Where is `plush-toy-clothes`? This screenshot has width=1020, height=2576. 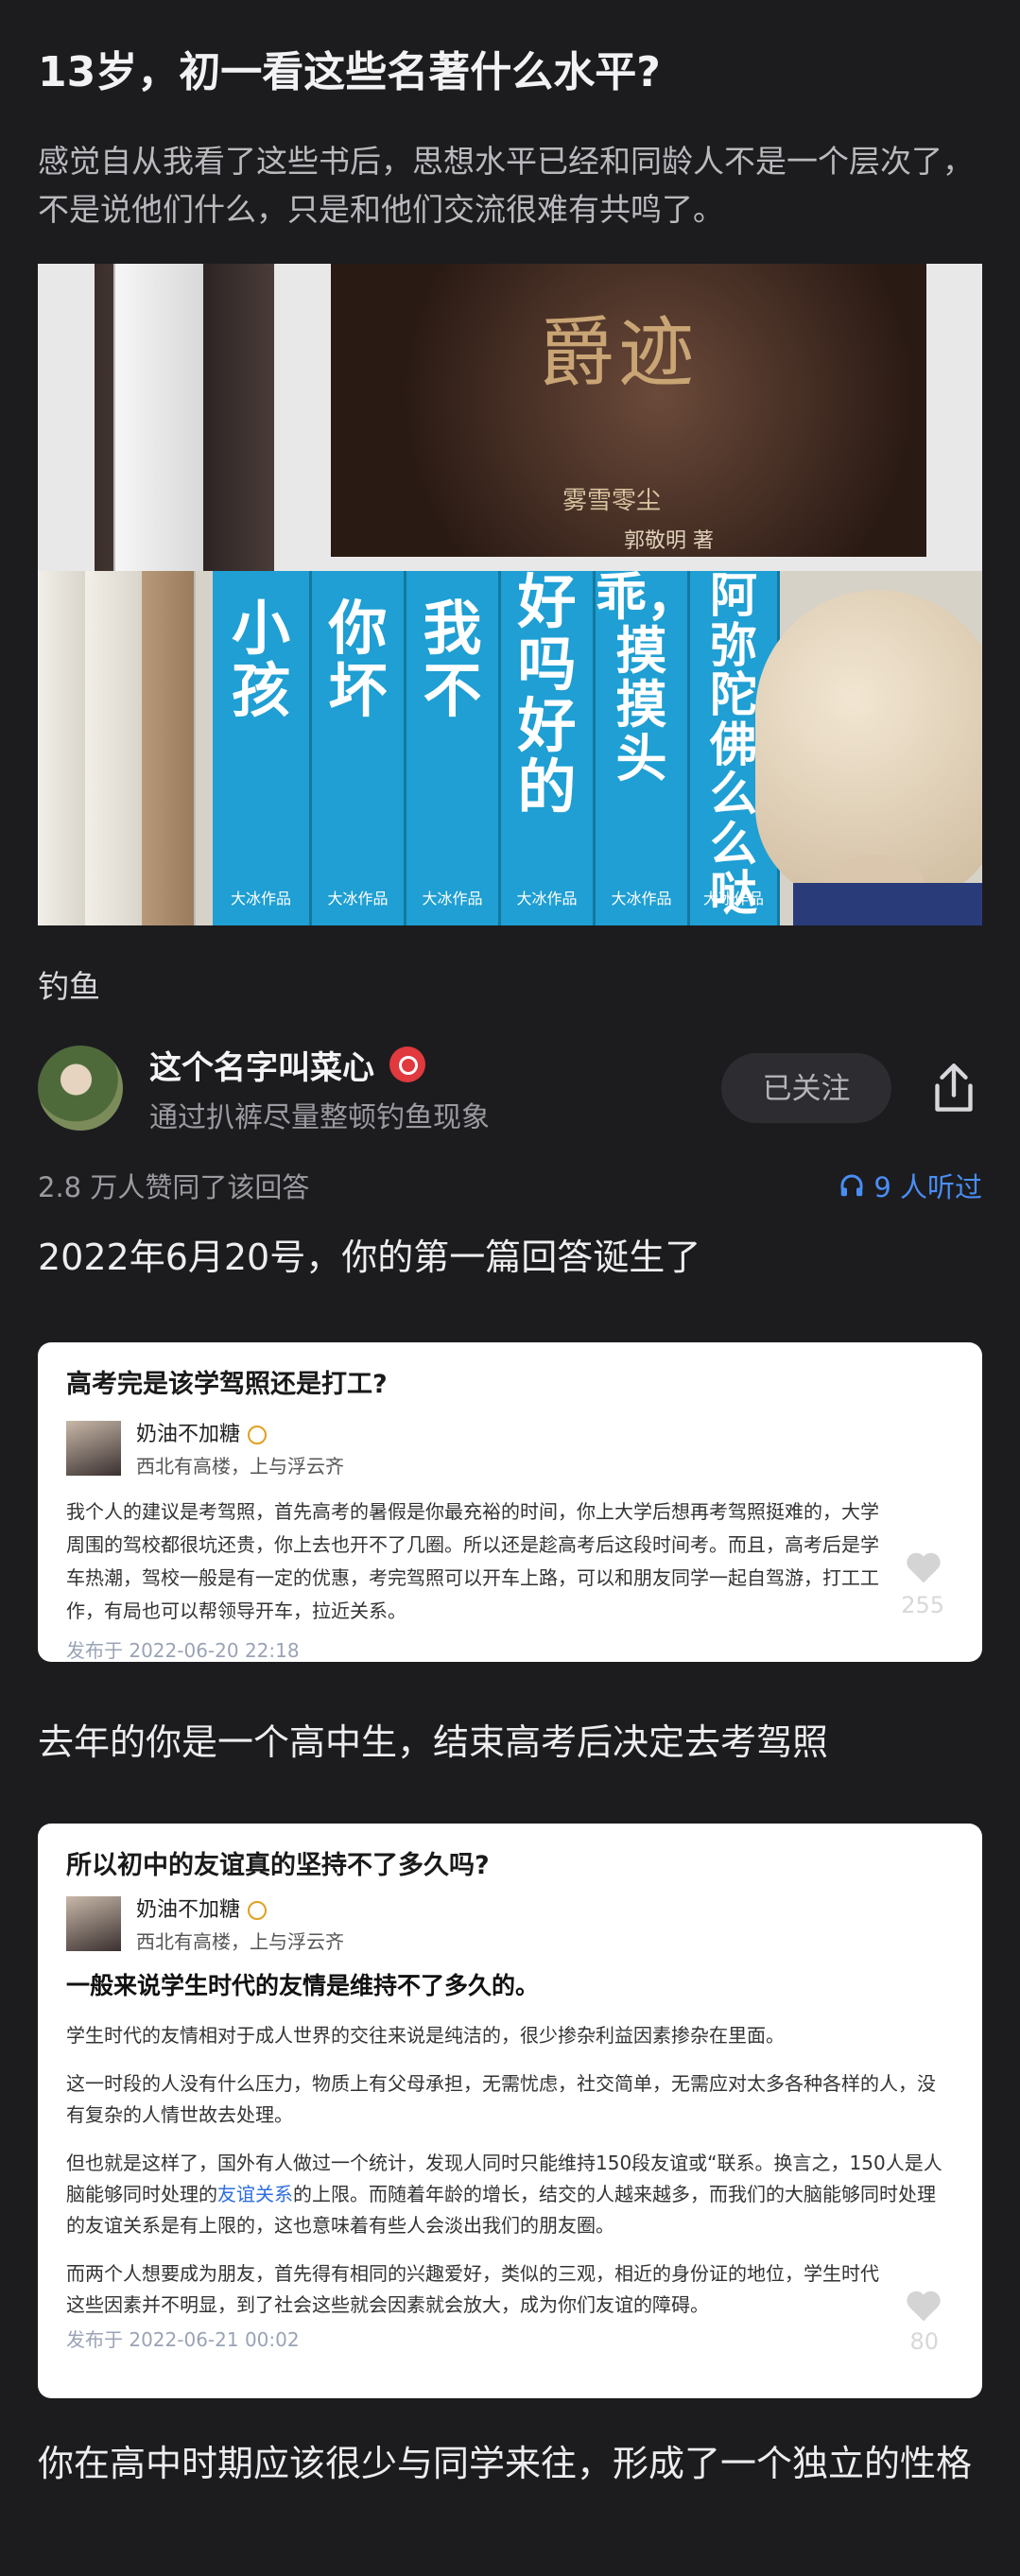 plush-toy-clothes is located at coordinates (887, 904).